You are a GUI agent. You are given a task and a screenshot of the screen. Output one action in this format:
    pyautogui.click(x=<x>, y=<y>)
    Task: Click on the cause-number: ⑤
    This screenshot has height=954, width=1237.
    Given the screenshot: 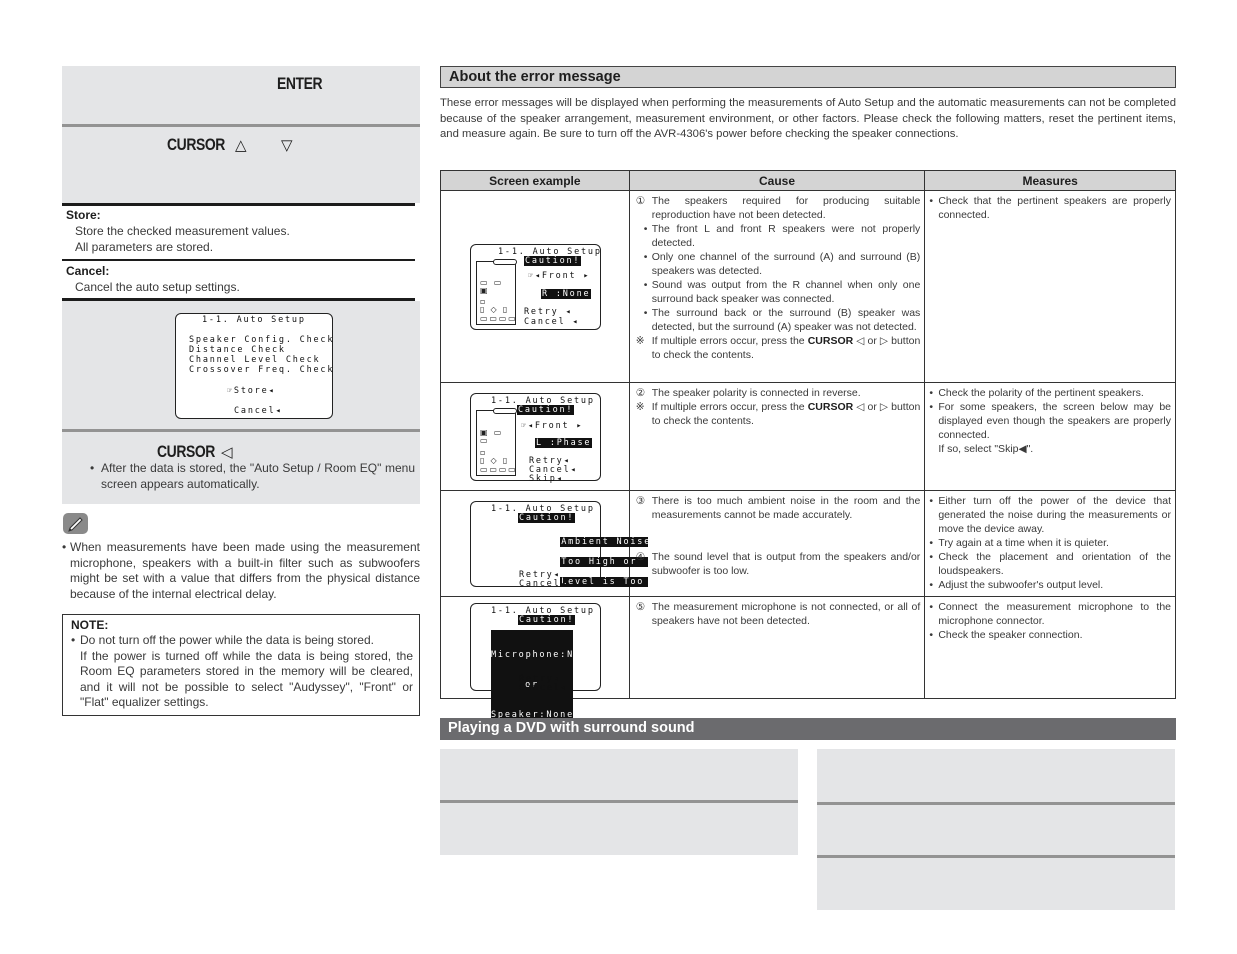 What is the action you would take?
    pyautogui.click(x=640, y=607)
    